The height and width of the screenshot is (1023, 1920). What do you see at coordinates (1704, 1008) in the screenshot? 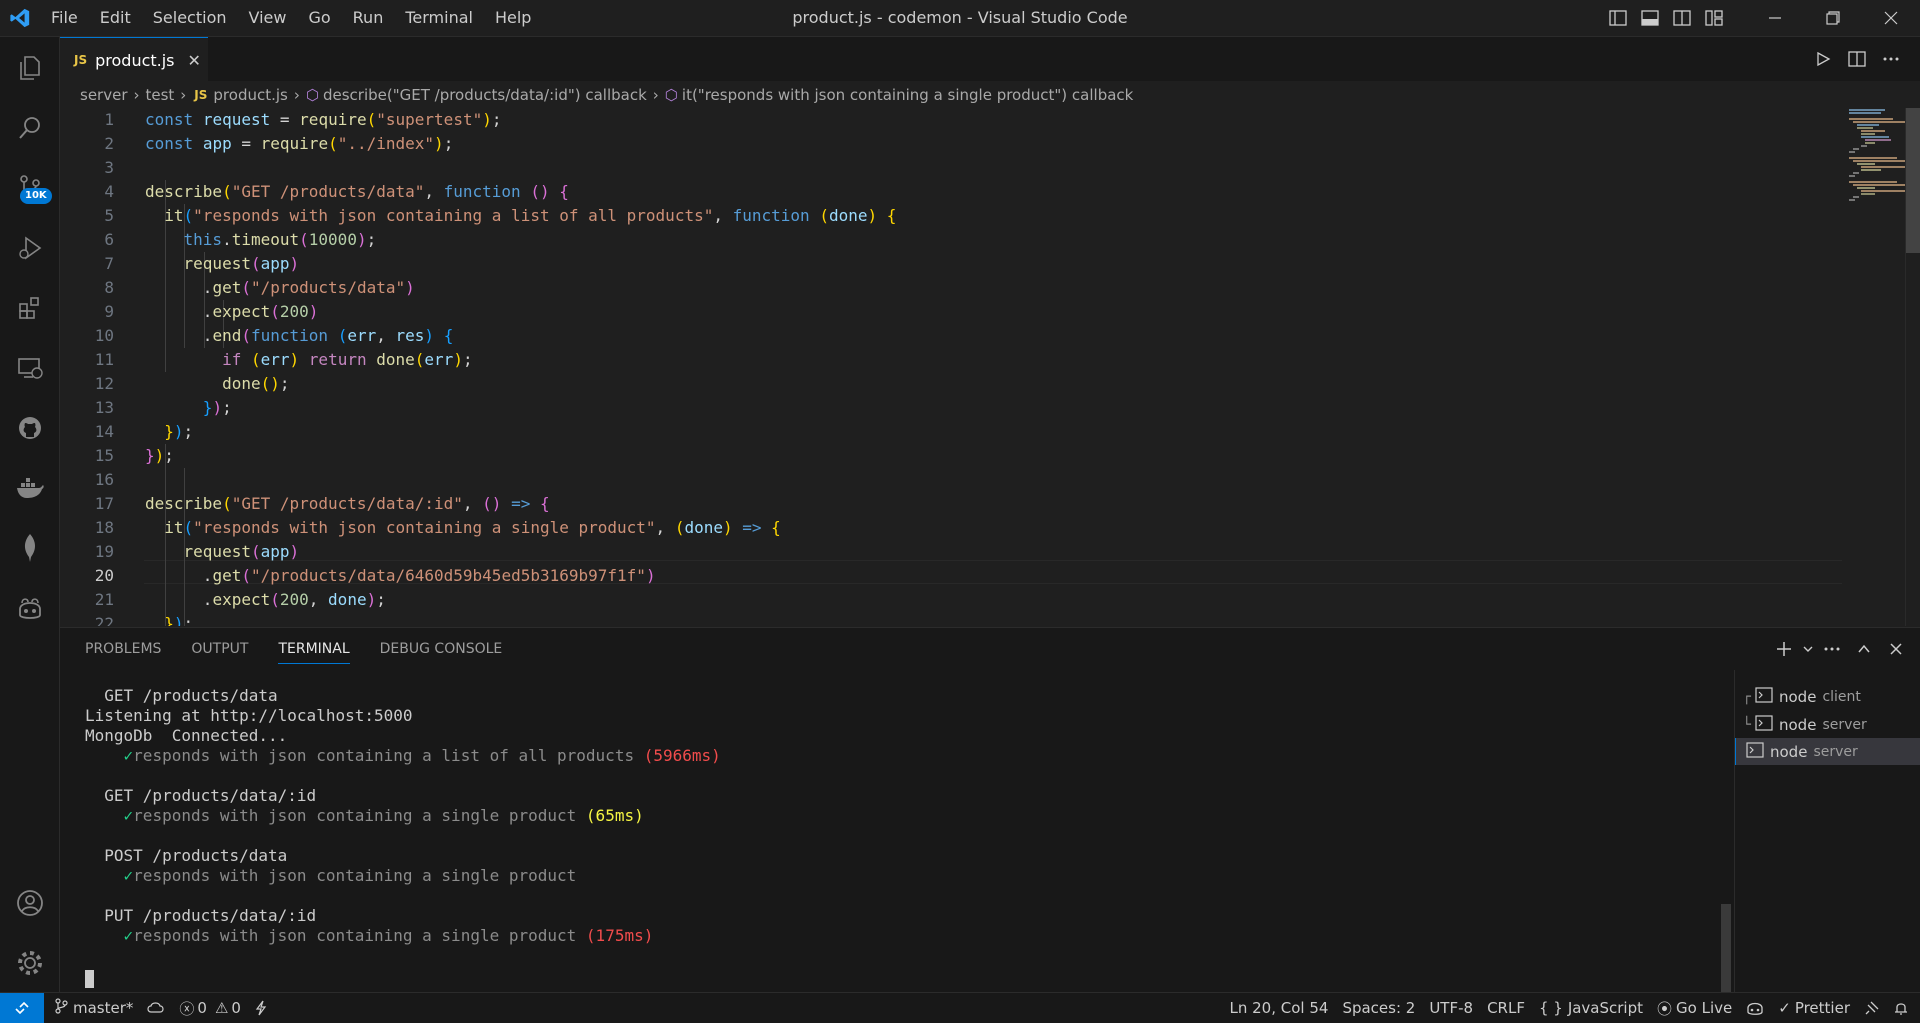
I see `go-live-label: Go Live` at bounding box center [1704, 1008].